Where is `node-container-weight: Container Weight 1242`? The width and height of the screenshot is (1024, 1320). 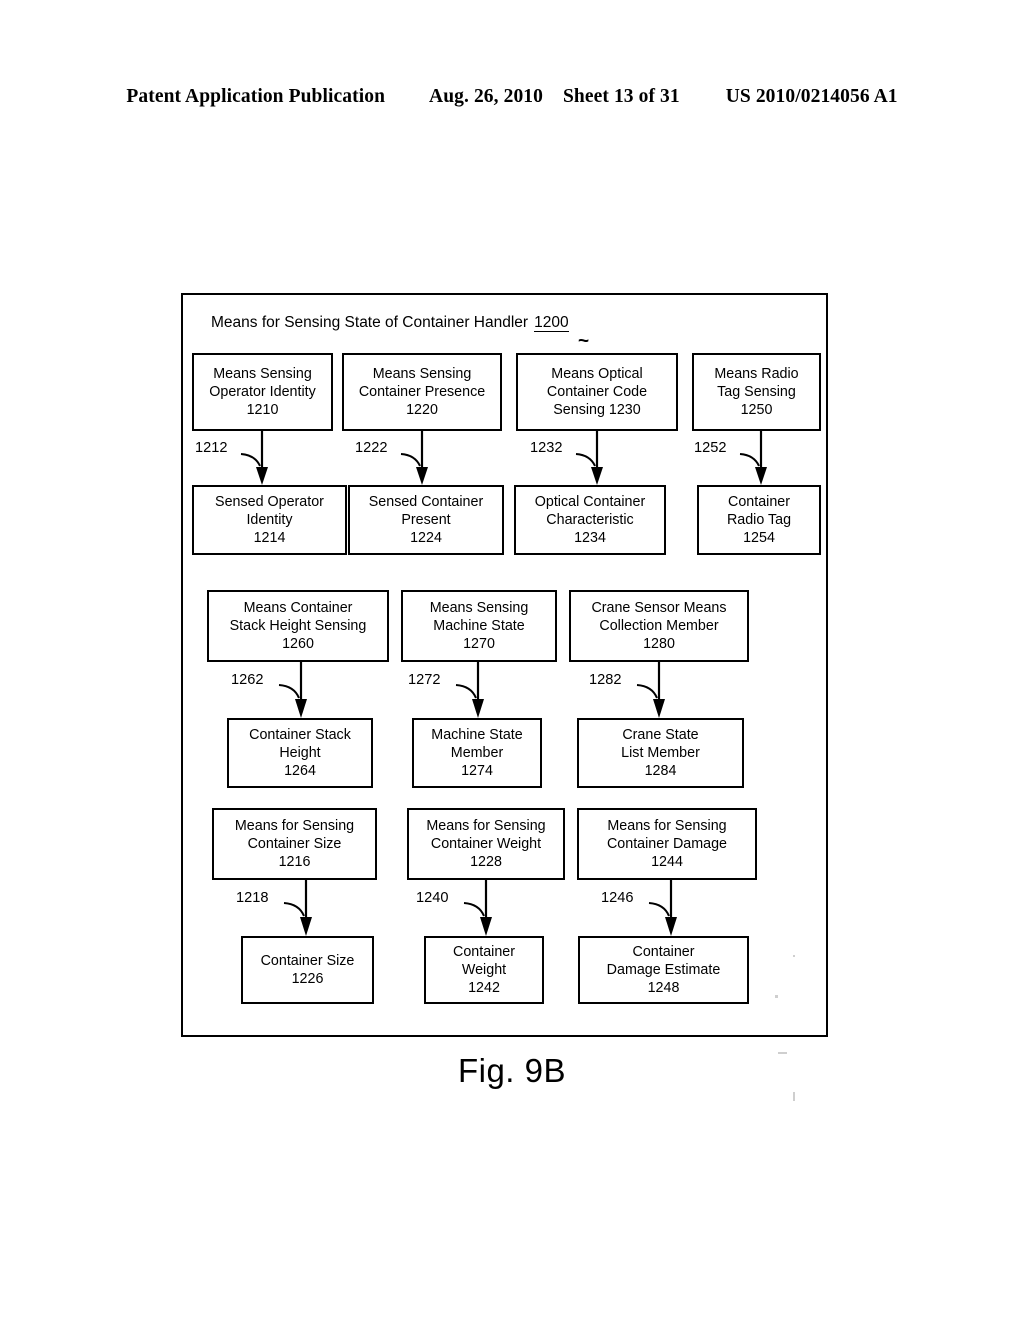 node-container-weight: Container Weight 1242 is located at coordinates (484, 970).